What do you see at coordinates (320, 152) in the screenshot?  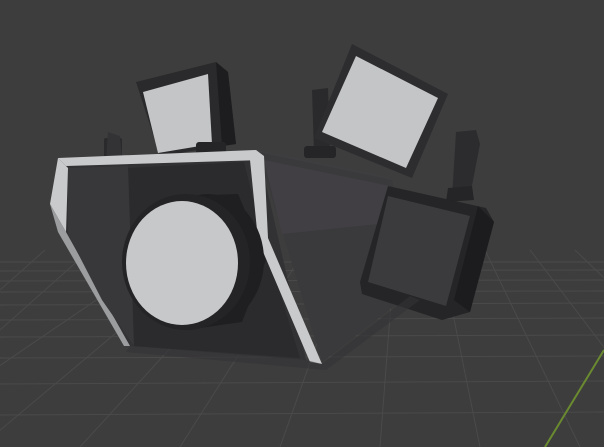 I see `top-monitor-mount` at bounding box center [320, 152].